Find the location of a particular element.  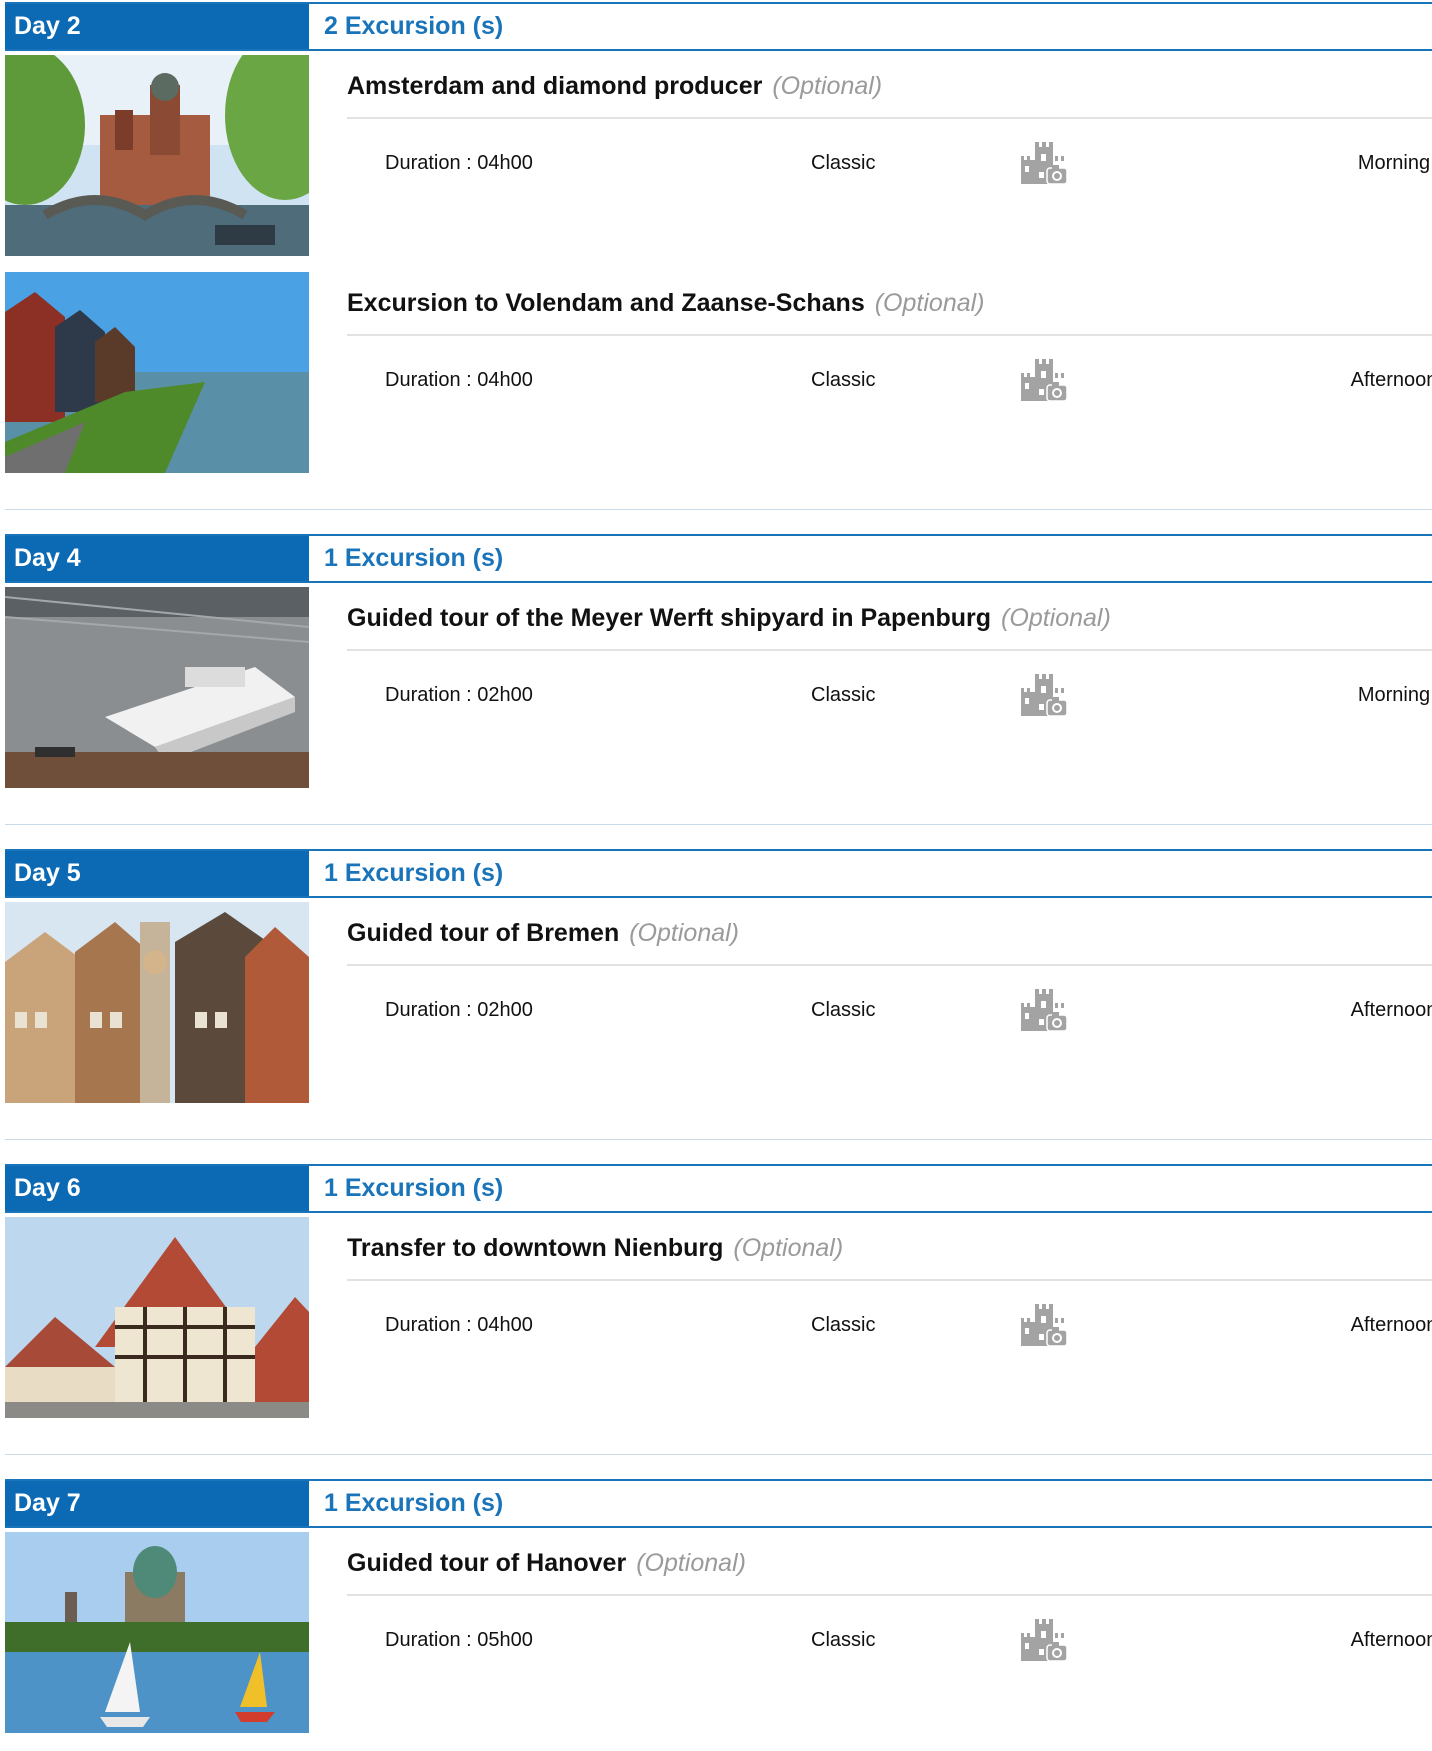

excursion-title: Excursion to Volendam and Zaanse-Schans is located at coordinates (606, 303).